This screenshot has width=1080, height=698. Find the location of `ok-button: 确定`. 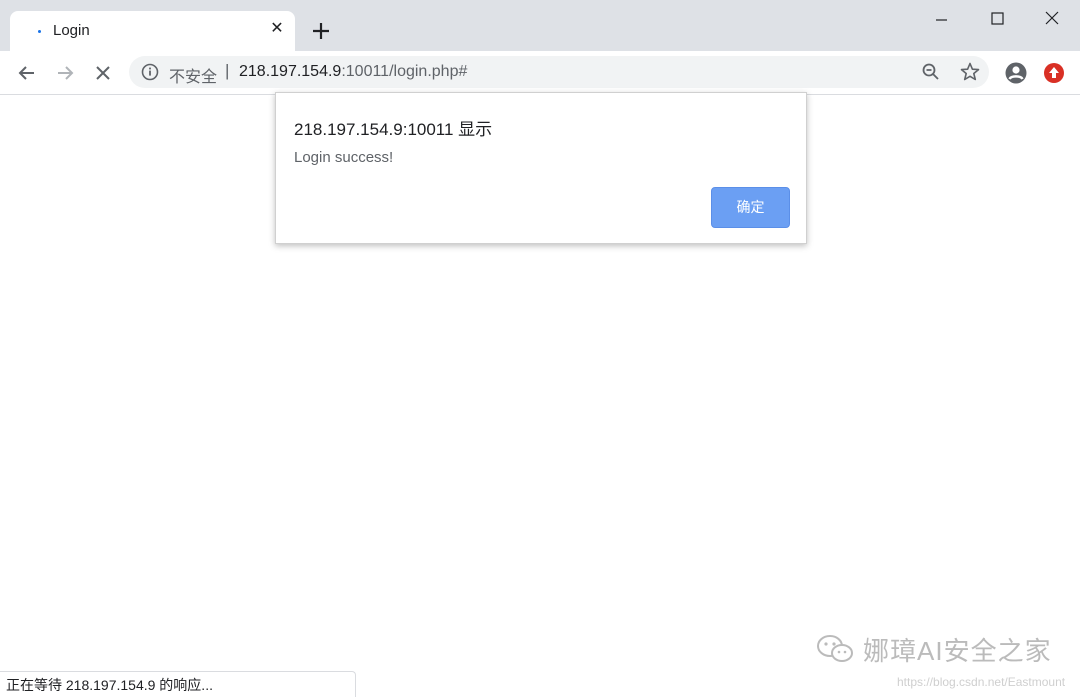

ok-button: 确定 is located at coordinates (750, 207).